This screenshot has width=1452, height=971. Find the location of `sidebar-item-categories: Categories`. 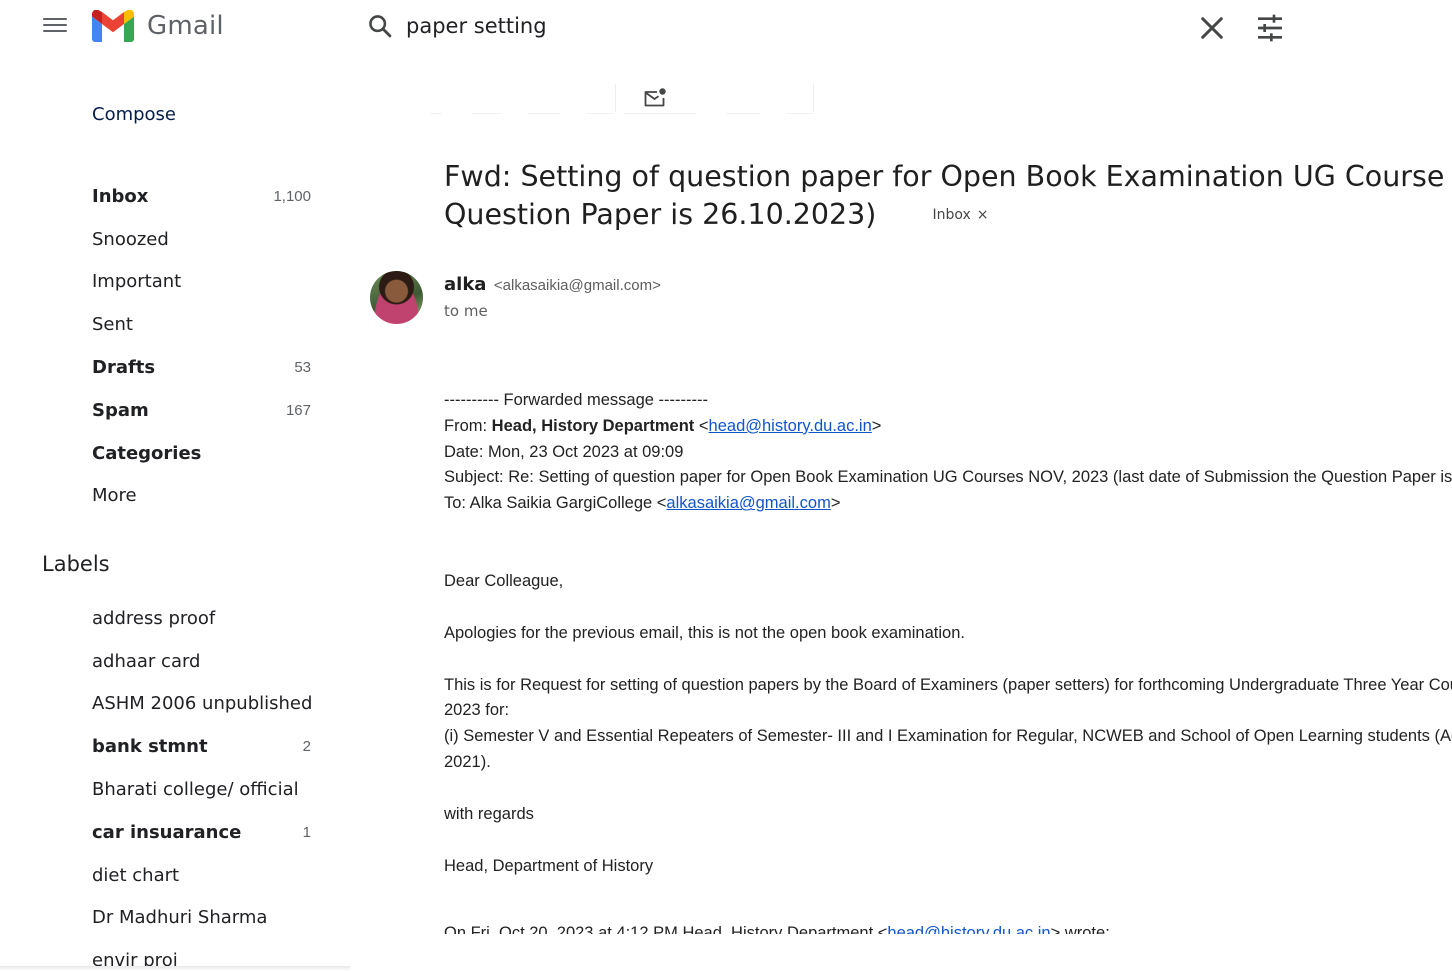

sidebar-item-categories: Categories is located at coordinates (204, 453).